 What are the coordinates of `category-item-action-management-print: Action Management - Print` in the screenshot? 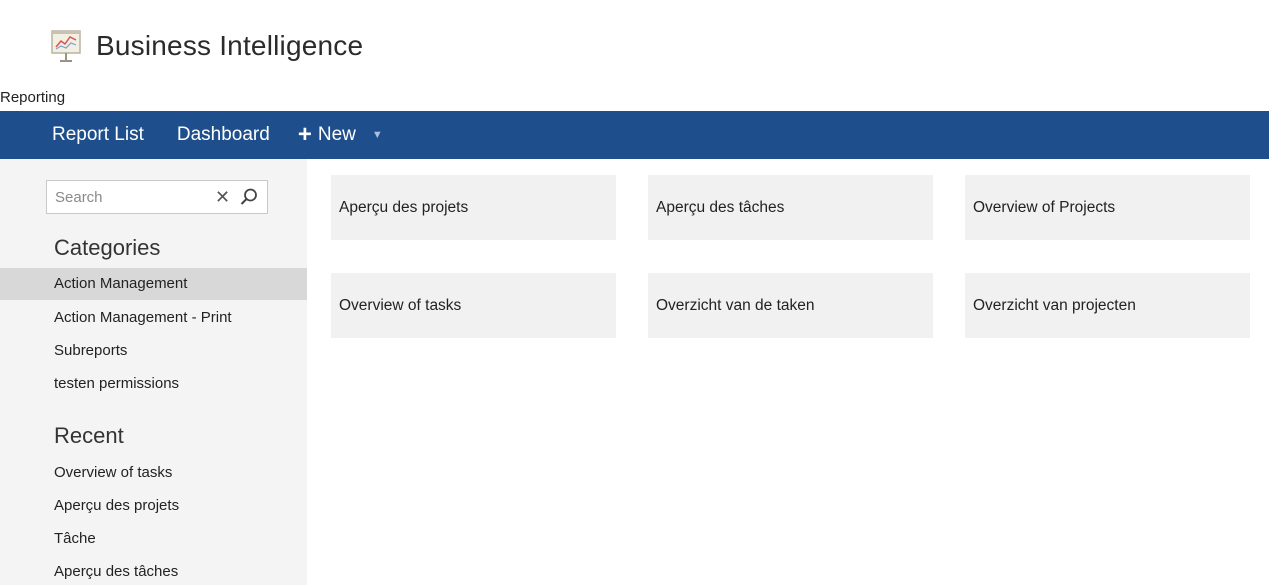 It's located at (153, 318).